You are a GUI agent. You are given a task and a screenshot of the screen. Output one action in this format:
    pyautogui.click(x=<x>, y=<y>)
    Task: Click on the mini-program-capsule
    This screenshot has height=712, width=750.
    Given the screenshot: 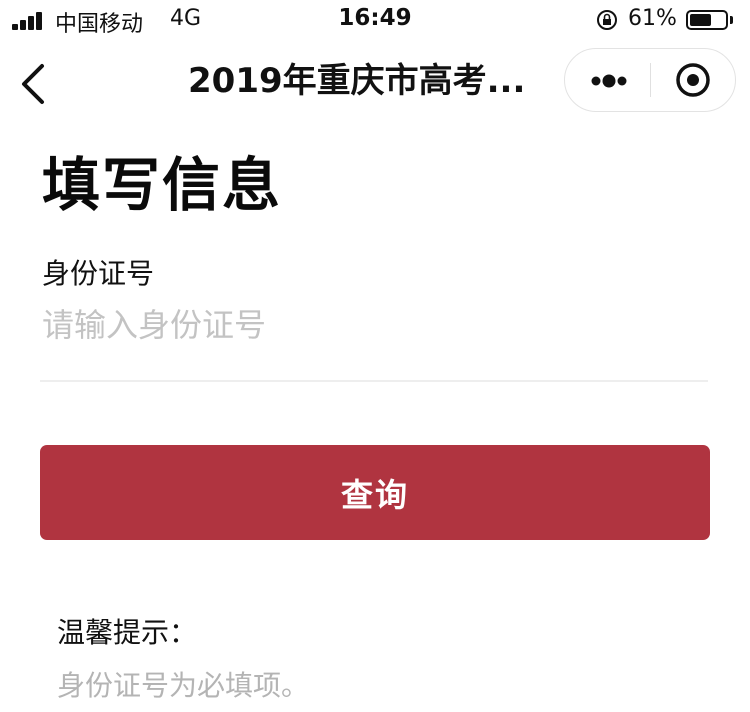 What is the action you would take?
    pyautogui.click(x=650, y=80)
    